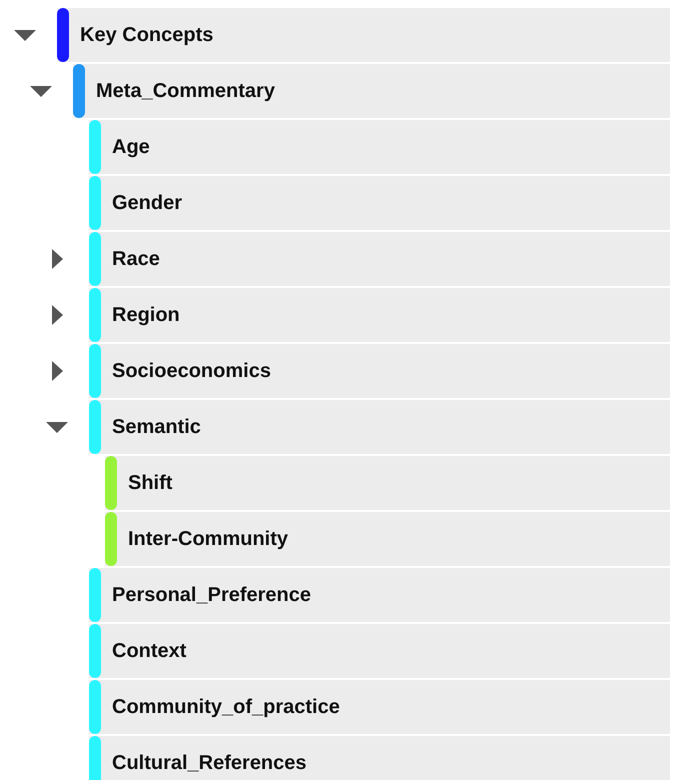 Image resolution: width=673 pixels, height=780 pixels. I want to click on tree-row: Meta_Commentary, so click(371, 91).